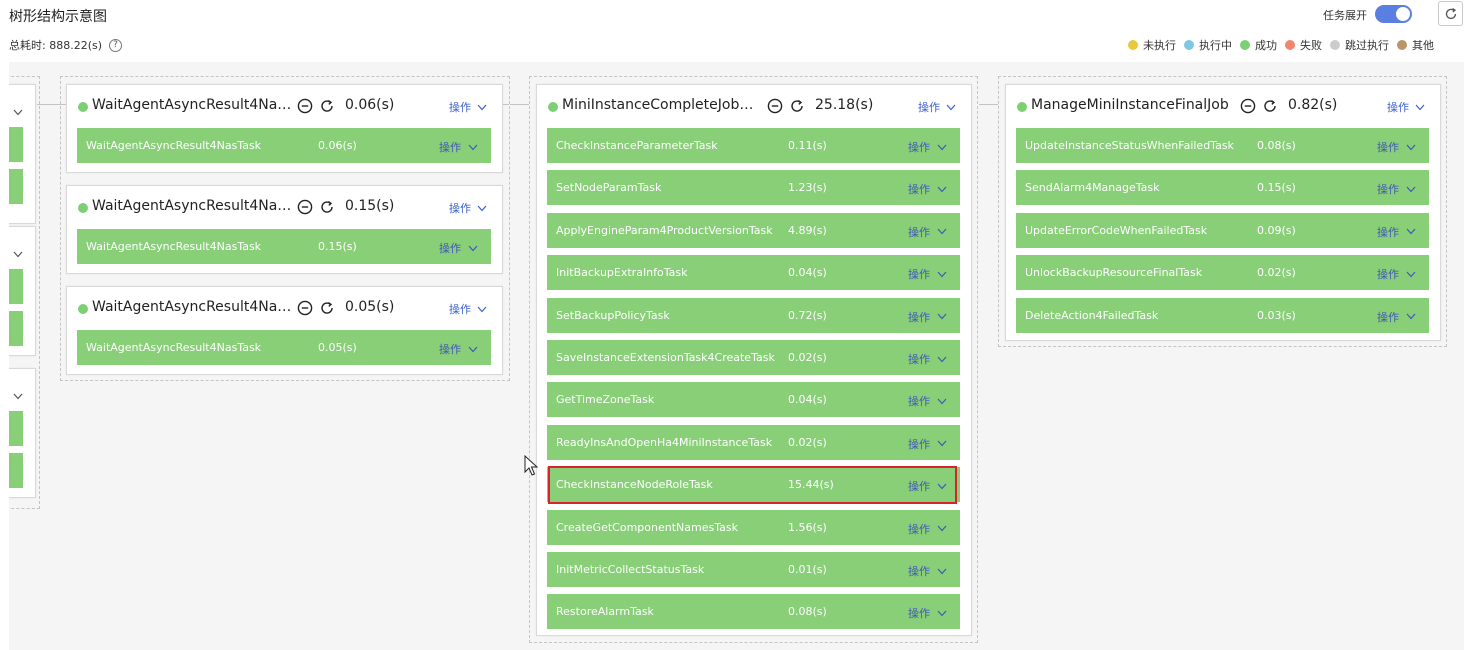 The height and width of the screenshot is (650, 1474). Describe the element at coordinates (519, 104) in the screenshot. I see `stage-connector` at that location.